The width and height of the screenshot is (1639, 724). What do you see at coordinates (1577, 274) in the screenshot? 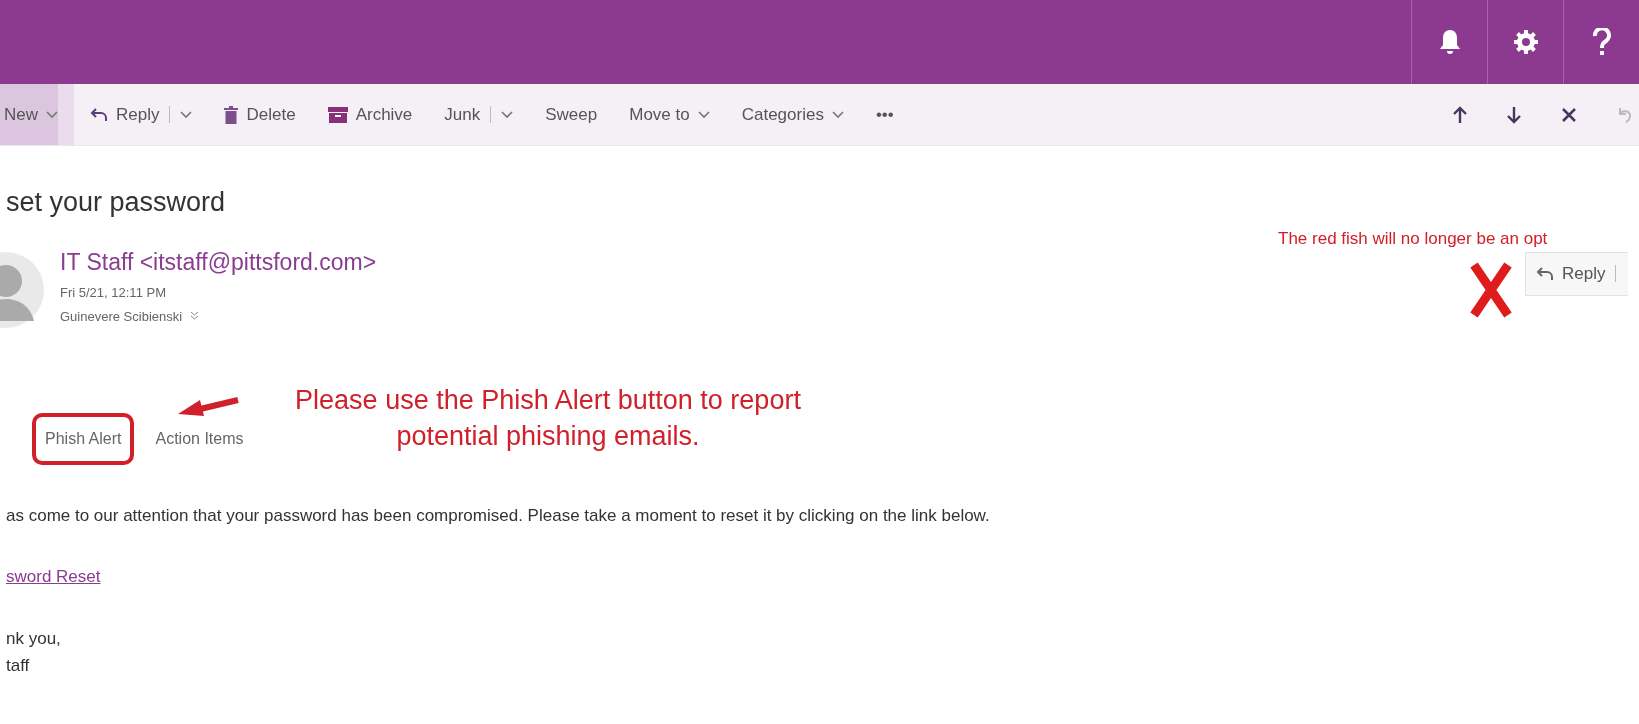
I see `reply-button: Reply` at bounding box center [1577, 274].